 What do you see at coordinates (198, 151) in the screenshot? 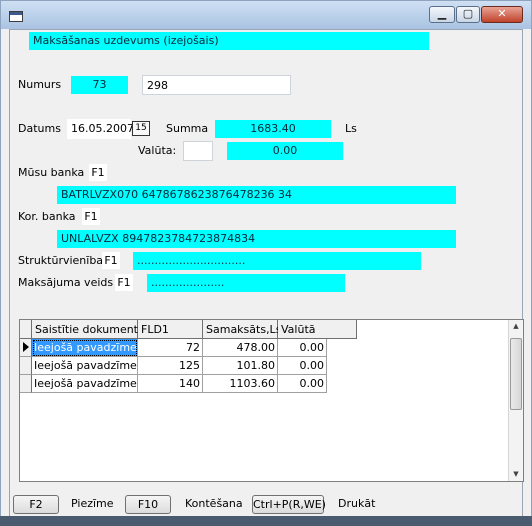
I see `valuta-code-field` at bounding box center [198, 151].